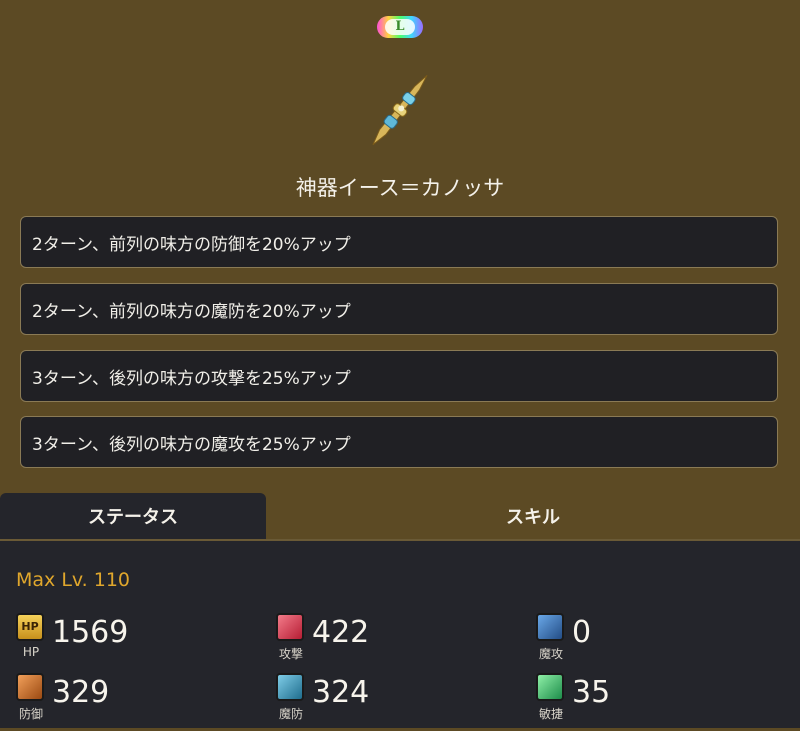 The width and height of the screenshot is (800, 731). Describe the element at coordinates (396, 702) in the screenshot. I see `stat-magic-defense: 魔防 324` at that location.